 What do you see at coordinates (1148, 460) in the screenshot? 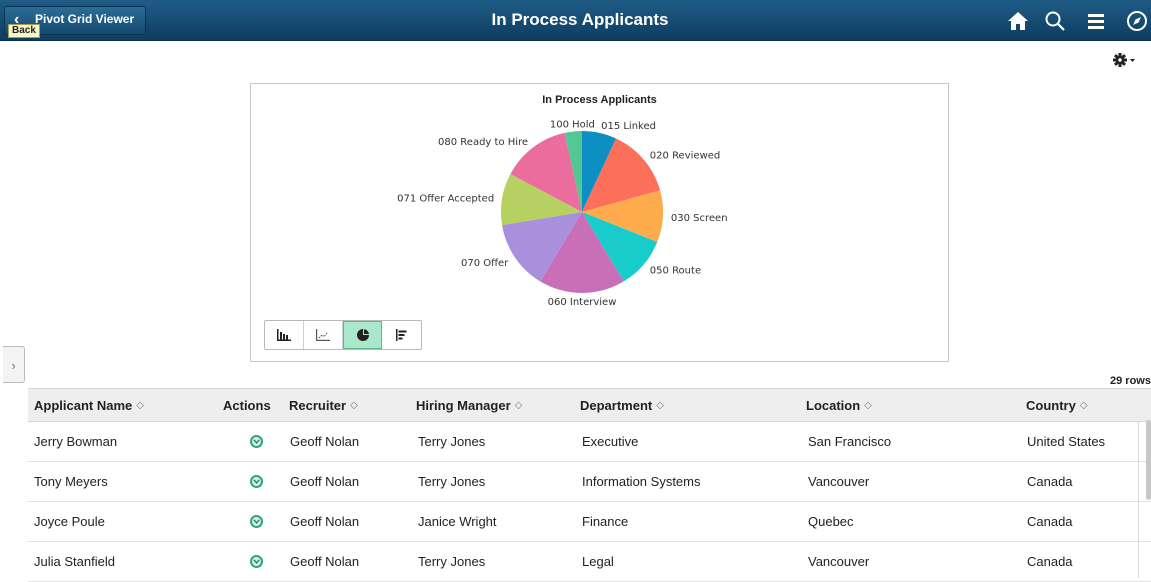
I see `grid-scrollbar` at bounding box center [1148, 460].